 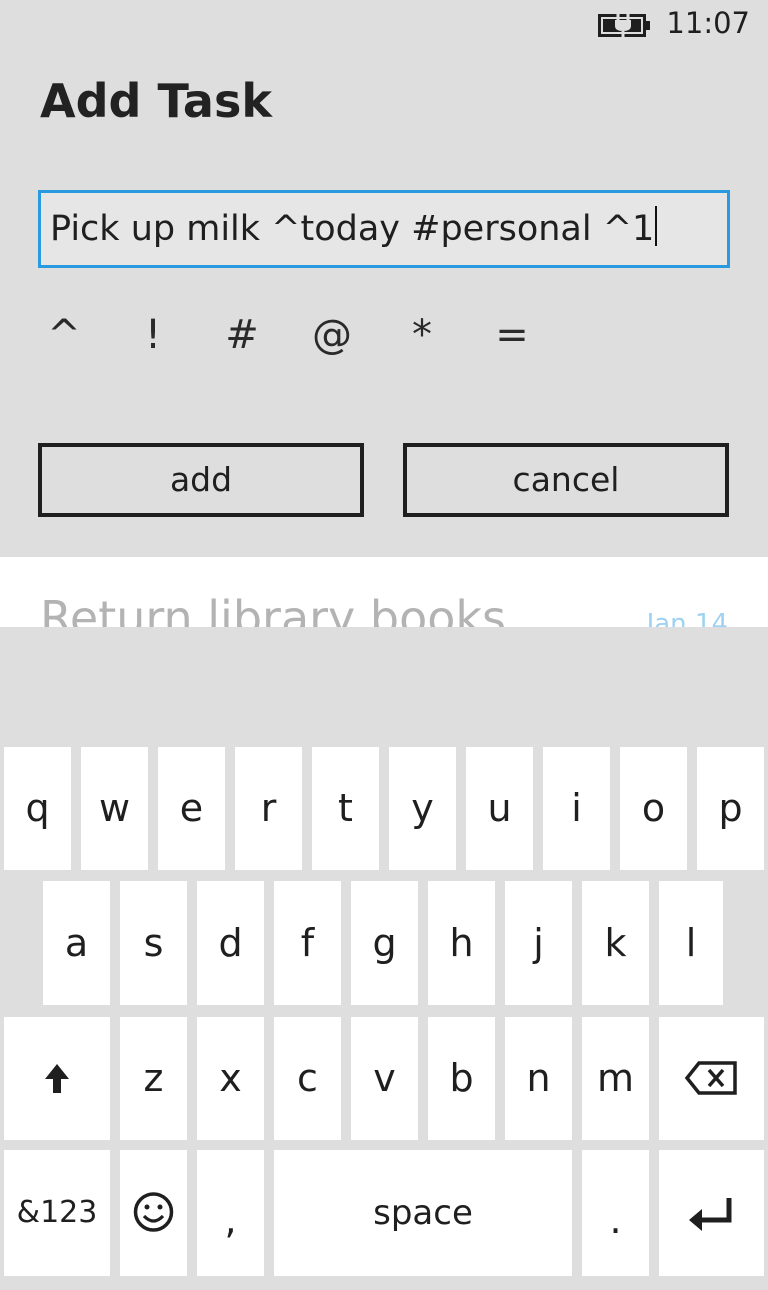 What do you see at coordinates (384, 335) in the screenshot?
I see `symbol-shortcuts: ^ ! # @ * =` at bounding box center [384, 335].